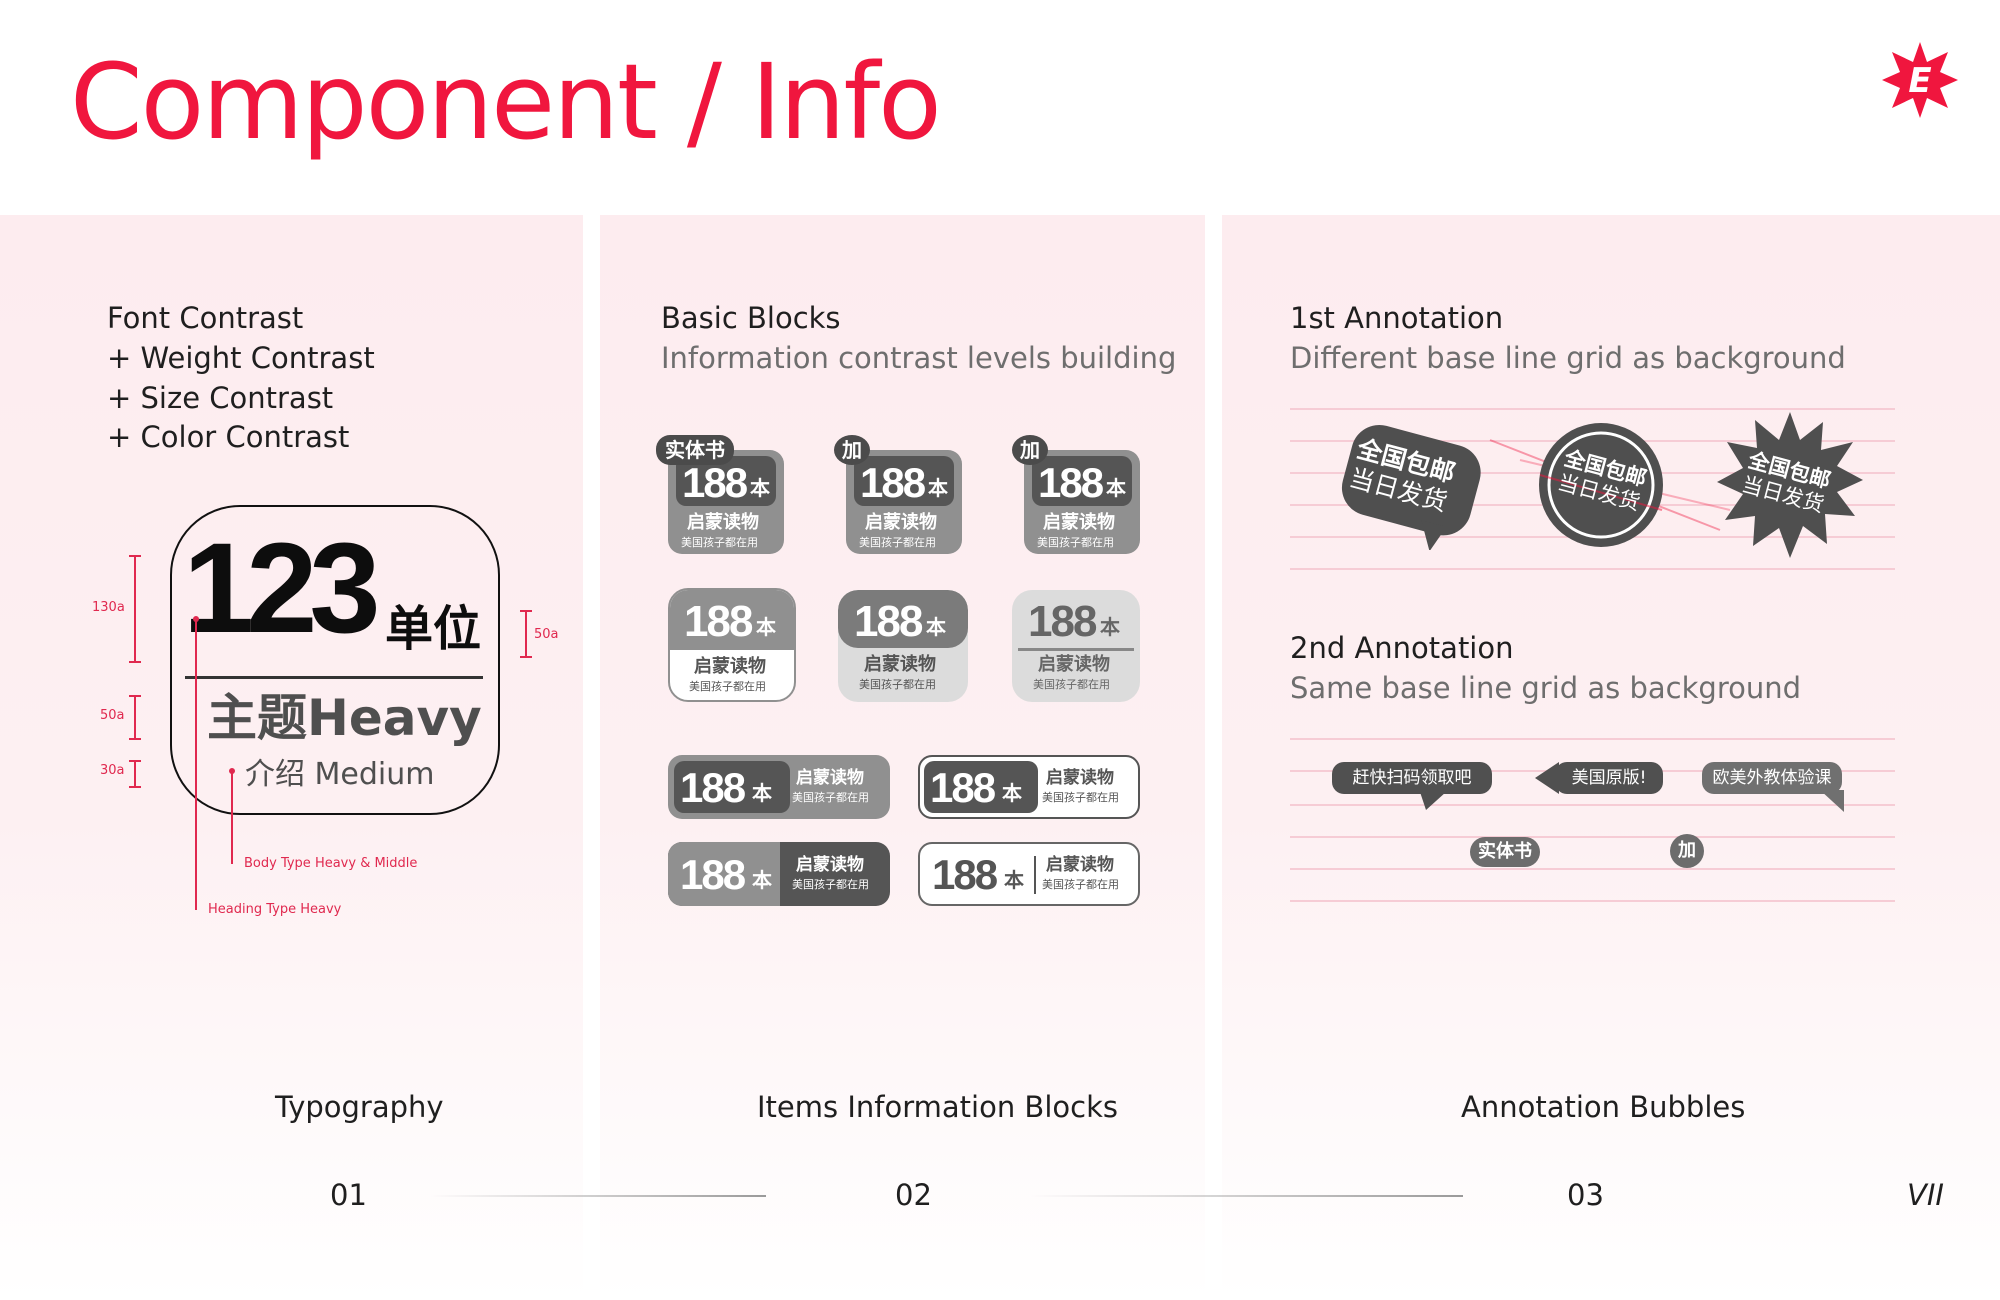 The image size is (2000, 1300). Describe the element at coordinates (546, 634) in the screenshot. I see `dim-label-50-right: 50a` at that location.